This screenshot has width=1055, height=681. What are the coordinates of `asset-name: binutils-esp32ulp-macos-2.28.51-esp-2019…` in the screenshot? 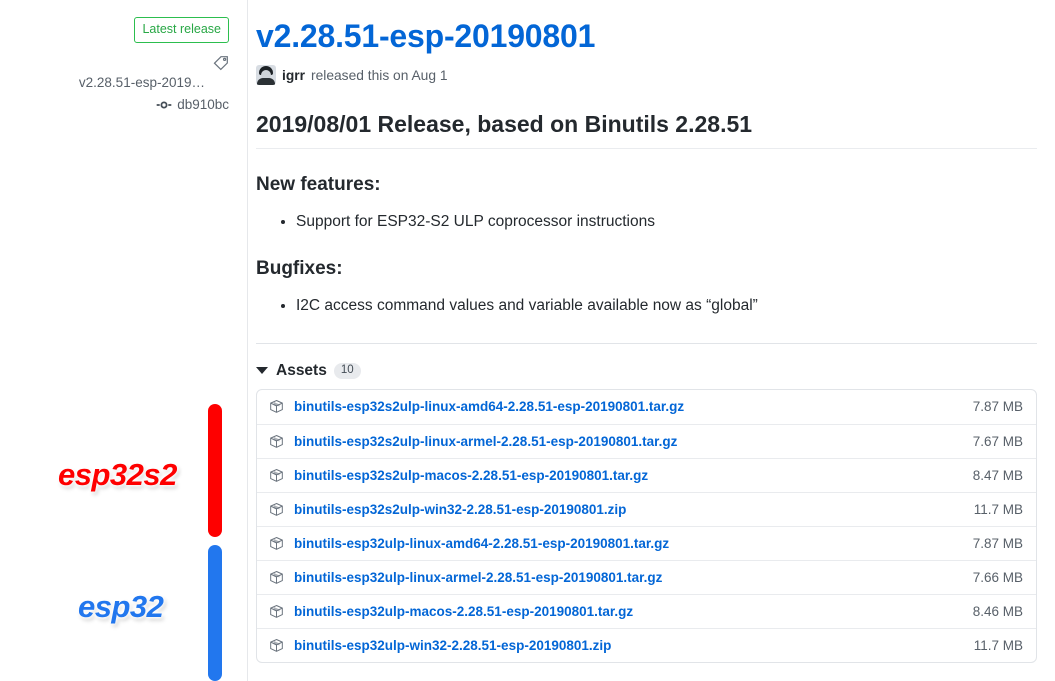 It's located at (463, 611).